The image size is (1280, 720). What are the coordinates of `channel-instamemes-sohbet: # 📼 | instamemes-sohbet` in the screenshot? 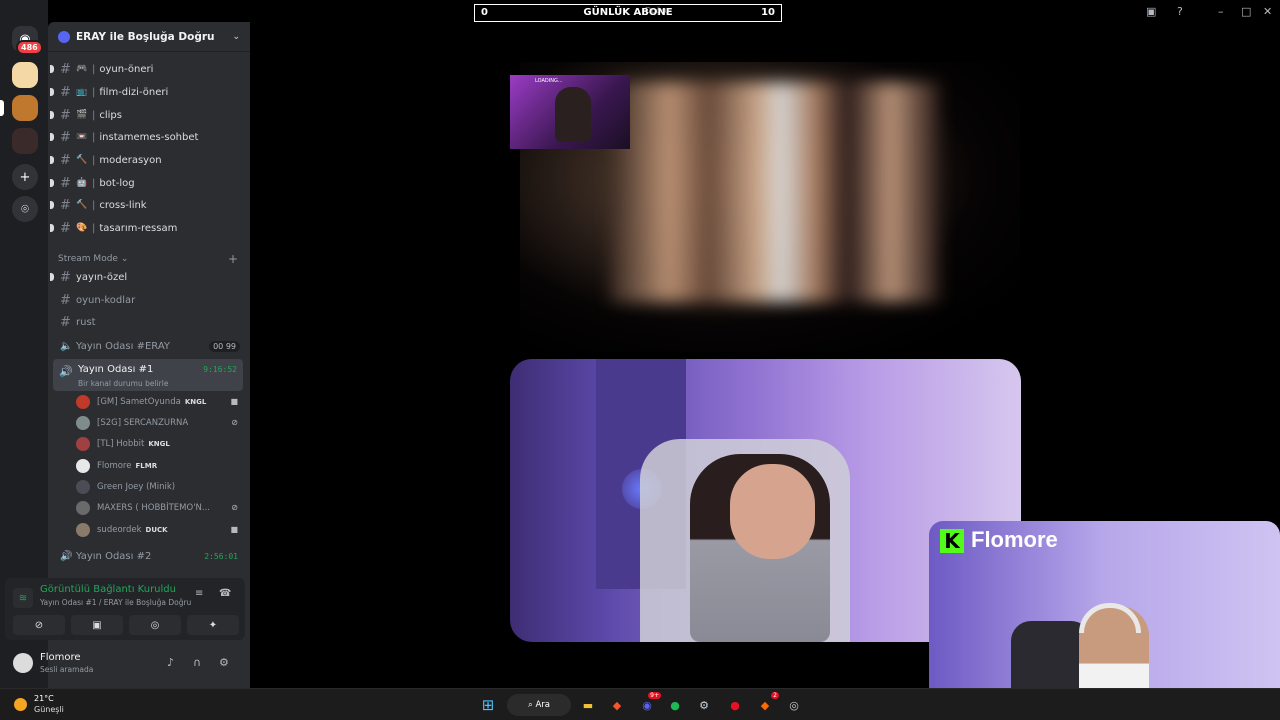 It's located at (147, 137).